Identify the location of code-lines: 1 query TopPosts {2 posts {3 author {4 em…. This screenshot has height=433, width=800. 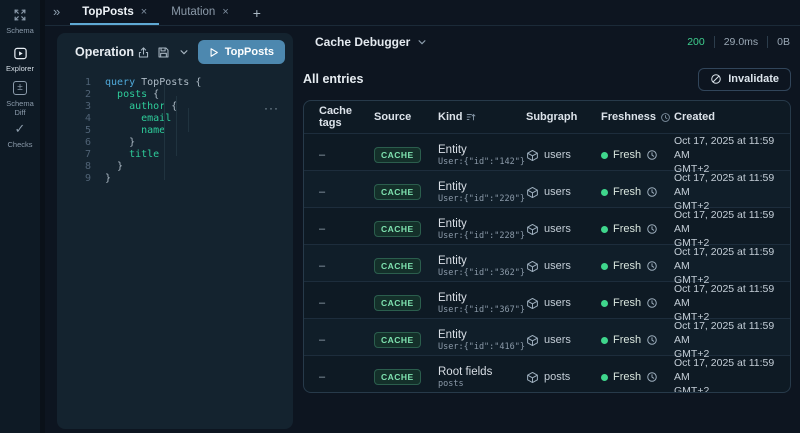
(177, 131).